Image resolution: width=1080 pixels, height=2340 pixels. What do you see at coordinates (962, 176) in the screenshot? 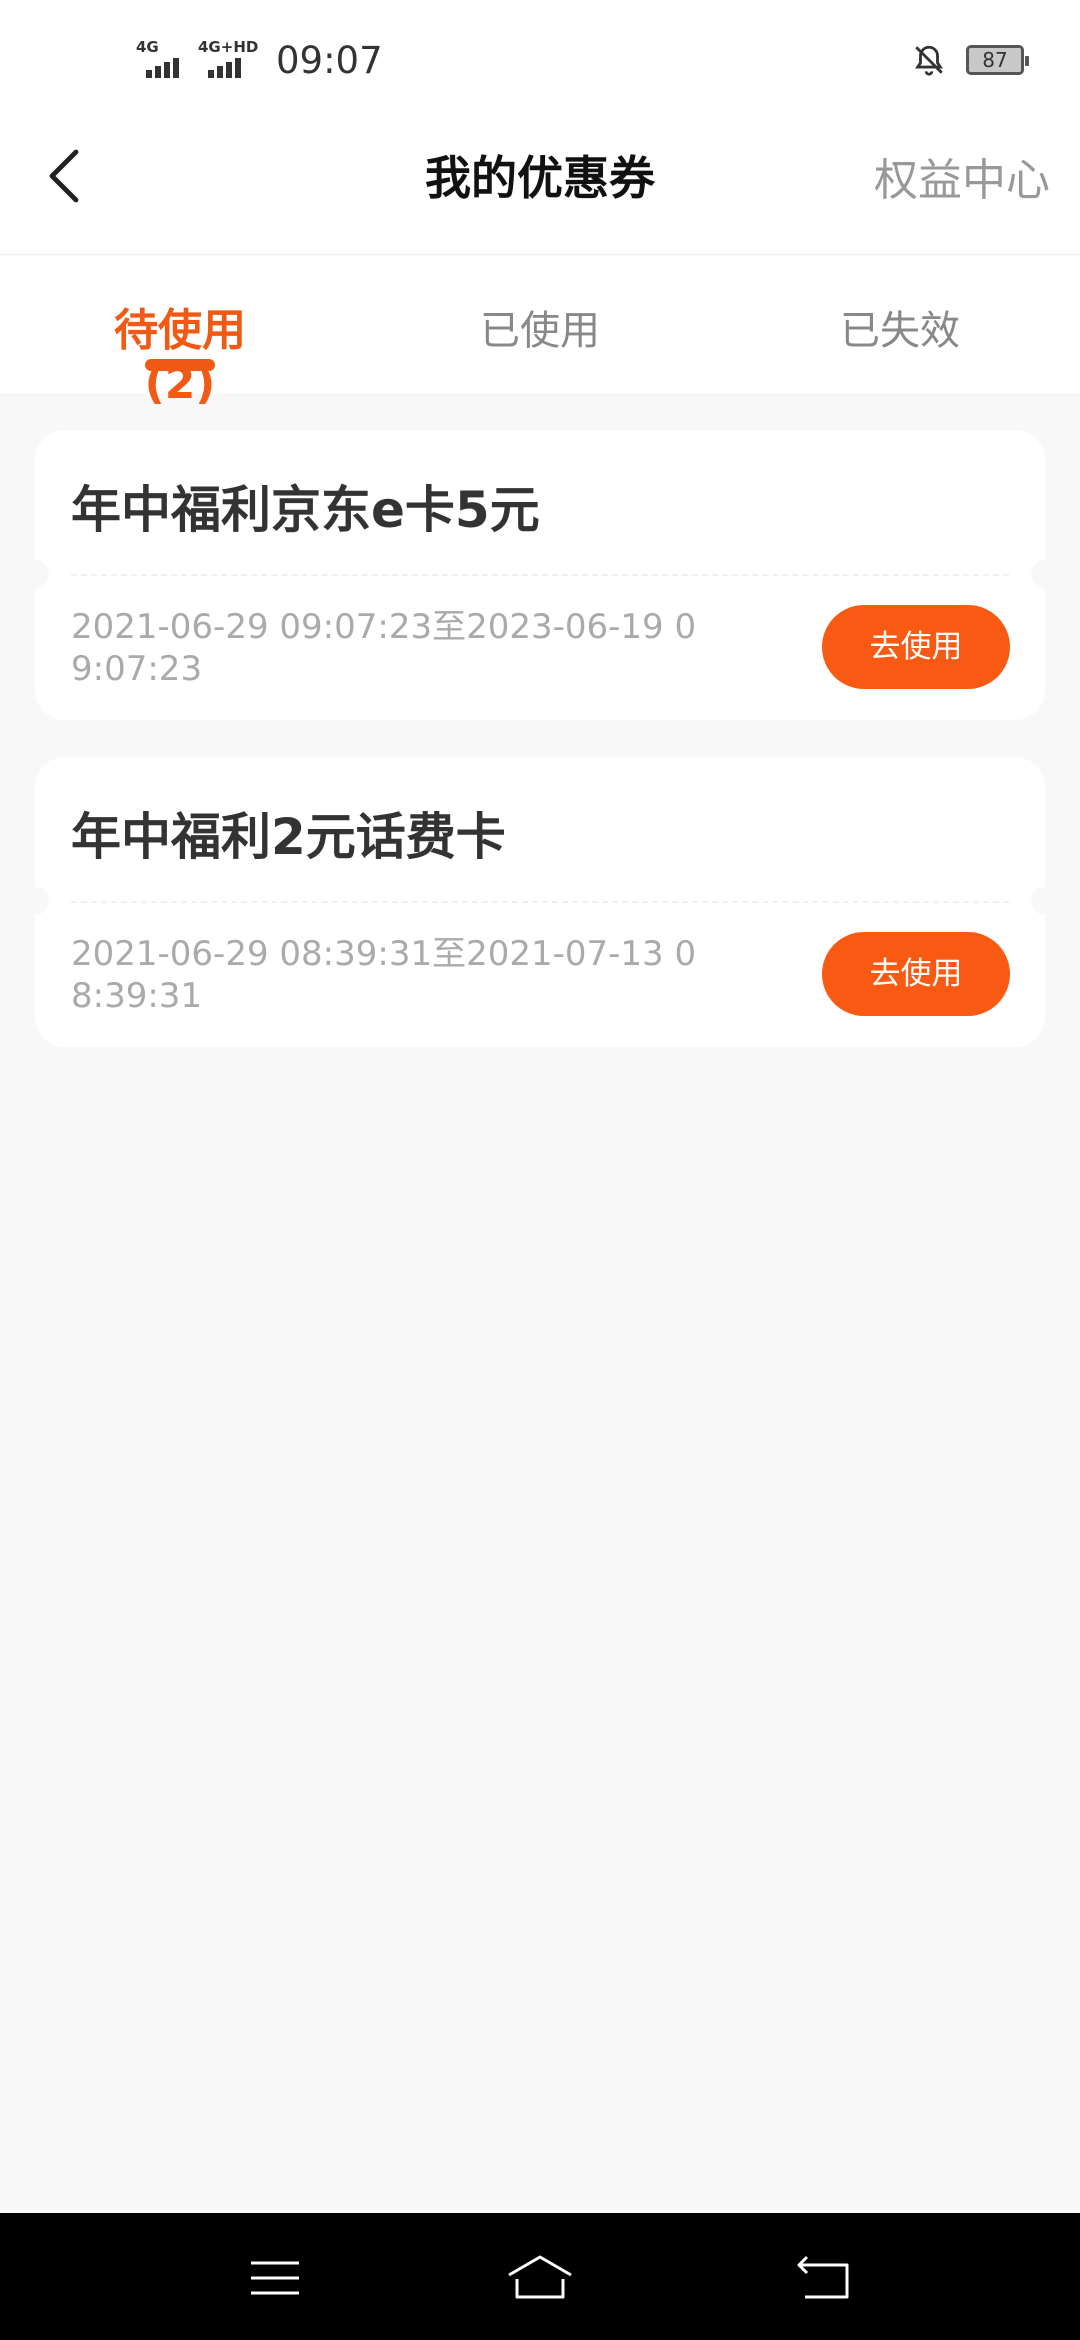
I see `benefits-center-link: 权益中心` at bounding box center [962, 176].